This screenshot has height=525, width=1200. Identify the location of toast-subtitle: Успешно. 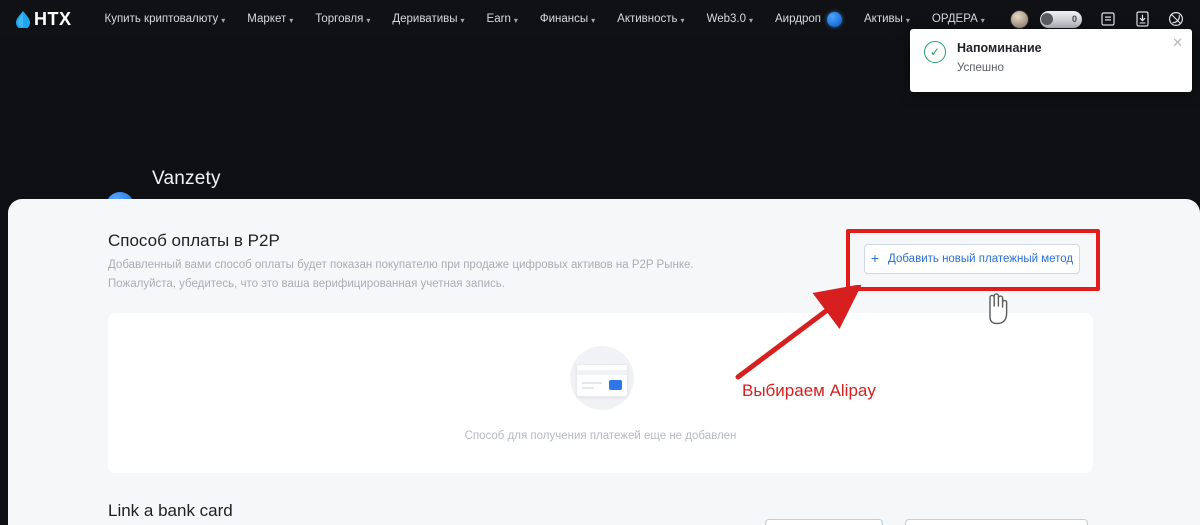
(980, 68).